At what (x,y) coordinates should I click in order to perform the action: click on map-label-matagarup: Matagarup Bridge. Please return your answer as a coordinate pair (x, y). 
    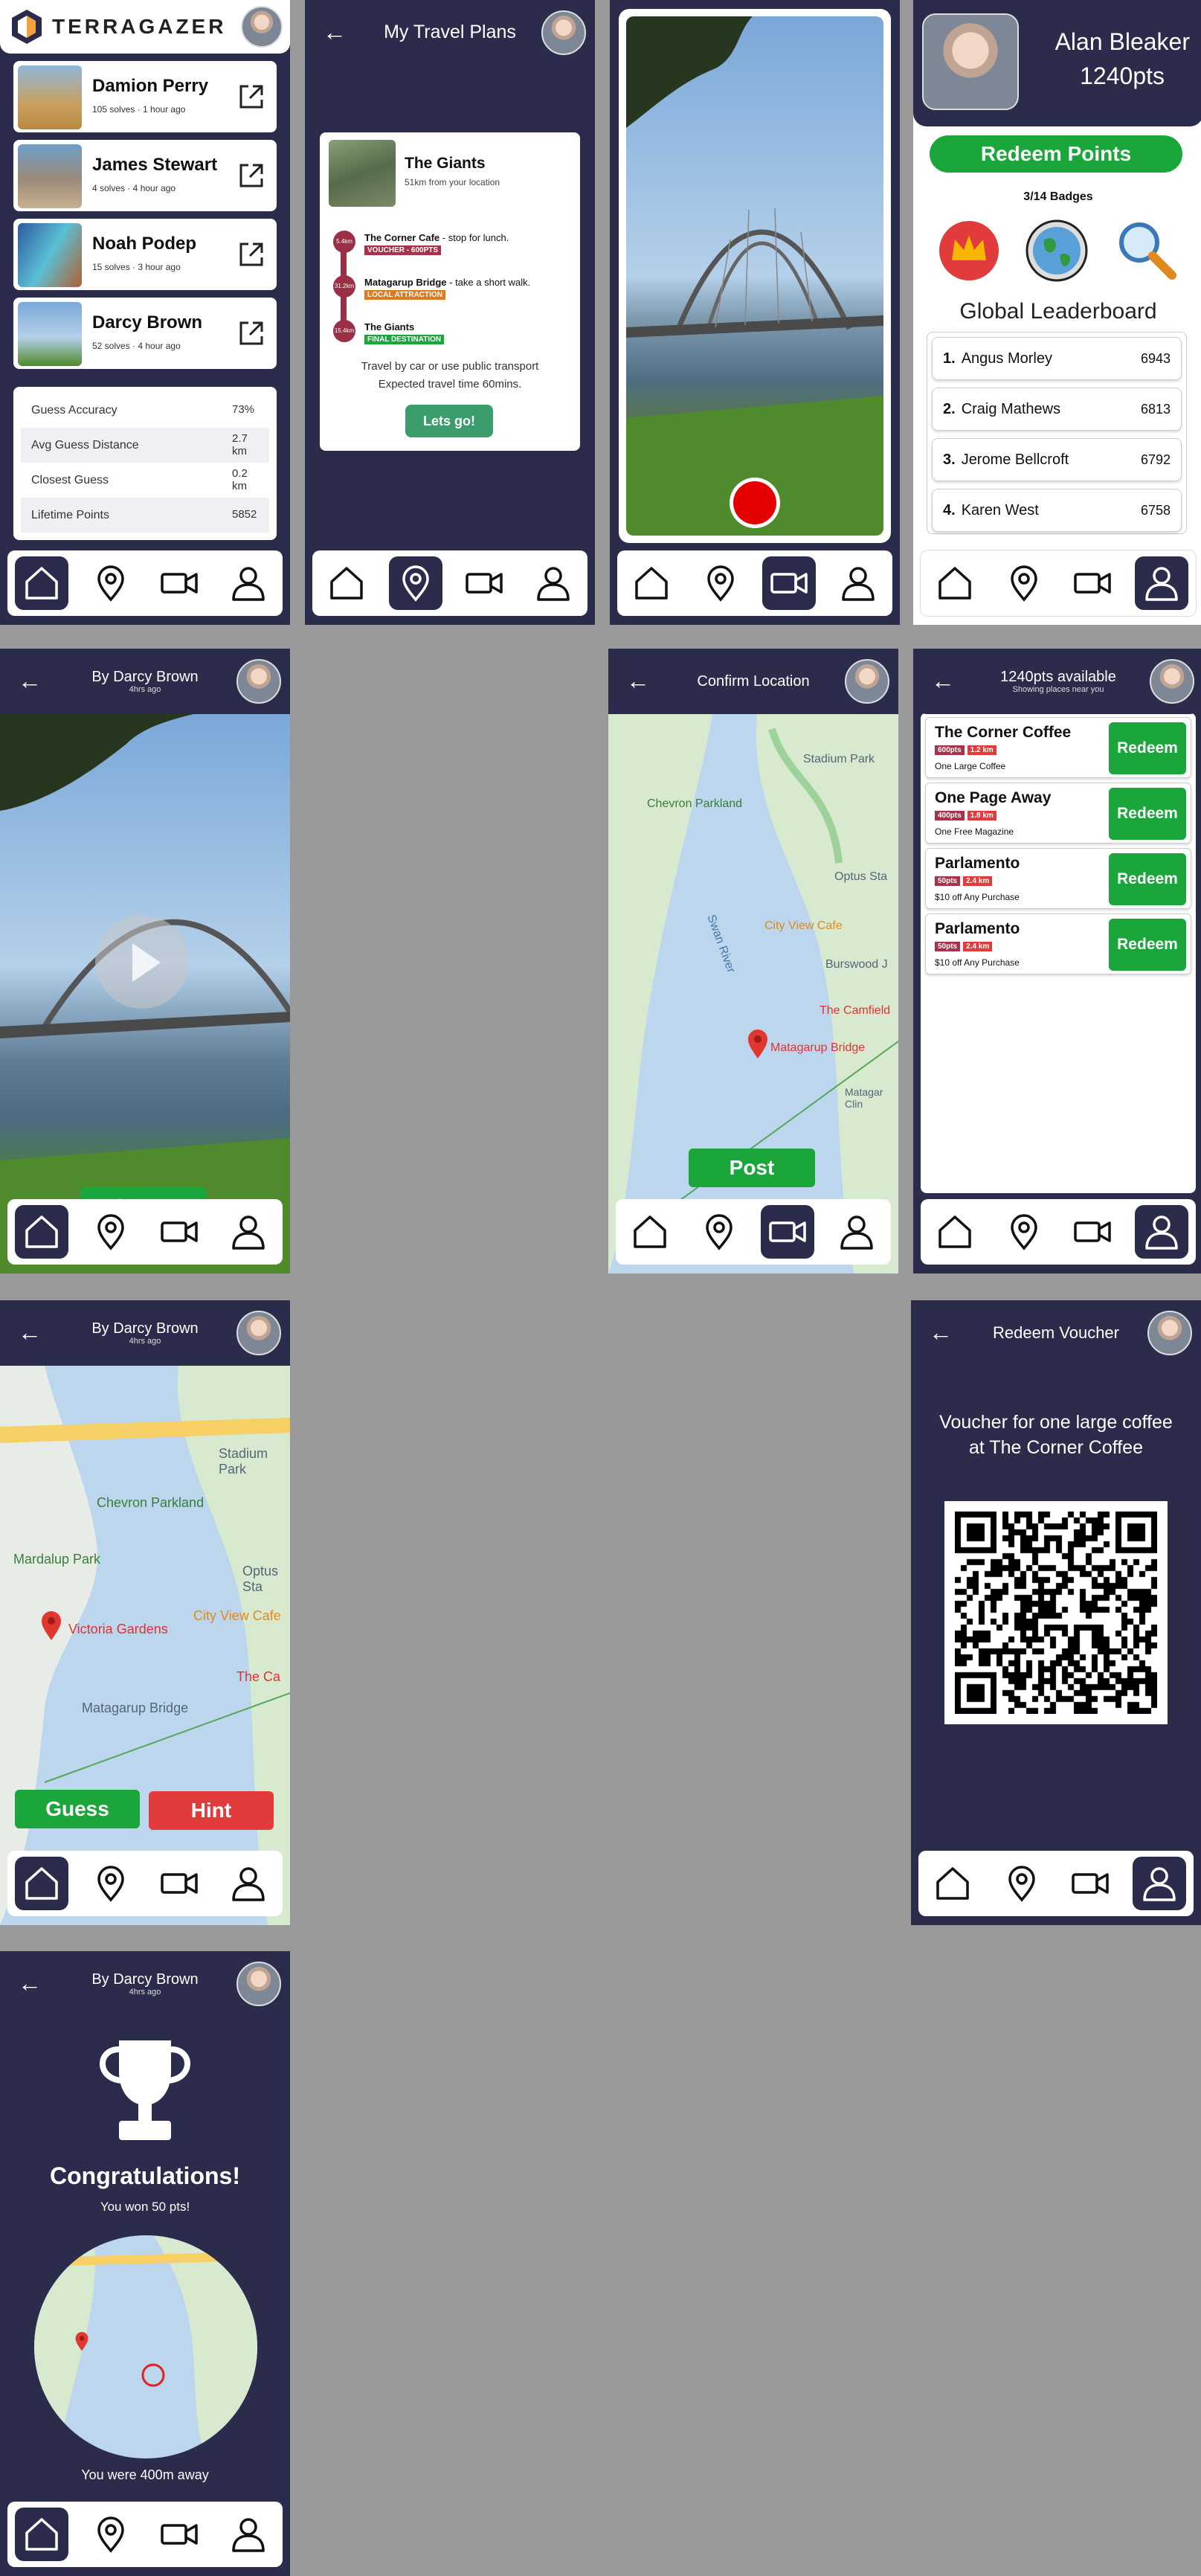
    Looking at the image, I should click on (818, 1047).